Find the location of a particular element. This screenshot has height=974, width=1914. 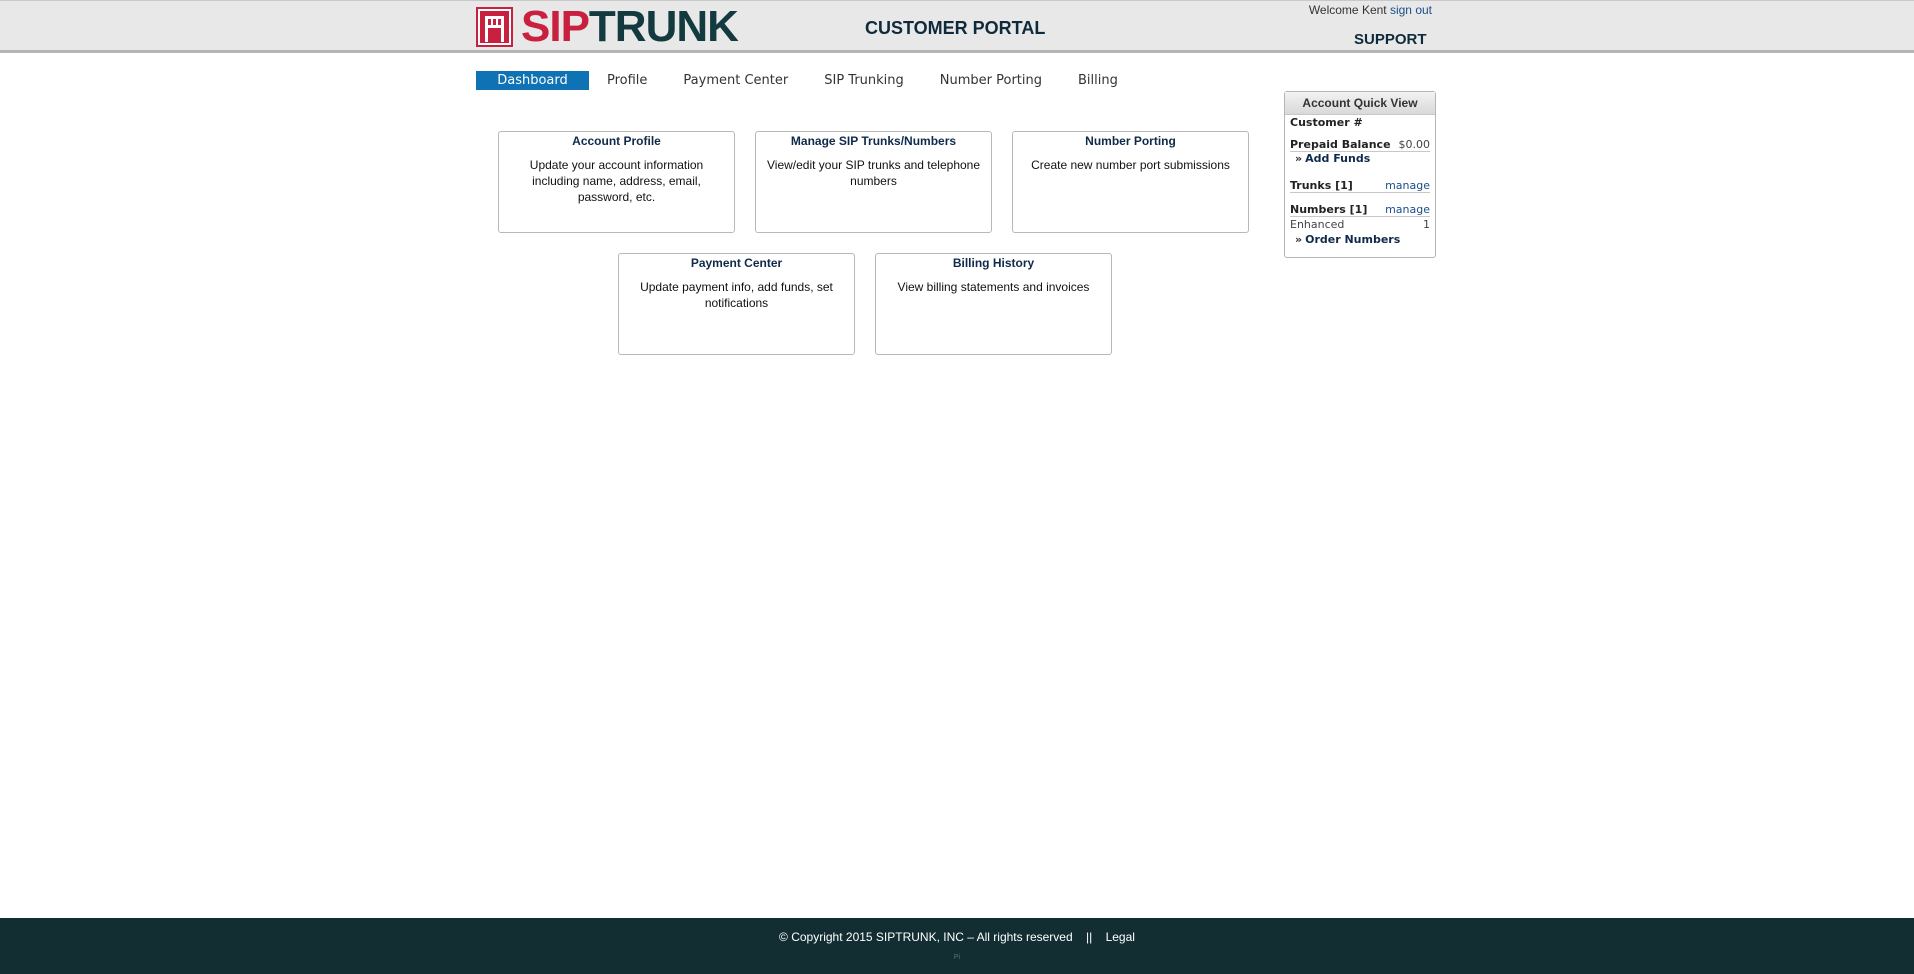

sign-out-link: sign out is located at coordinates (1411, 10).